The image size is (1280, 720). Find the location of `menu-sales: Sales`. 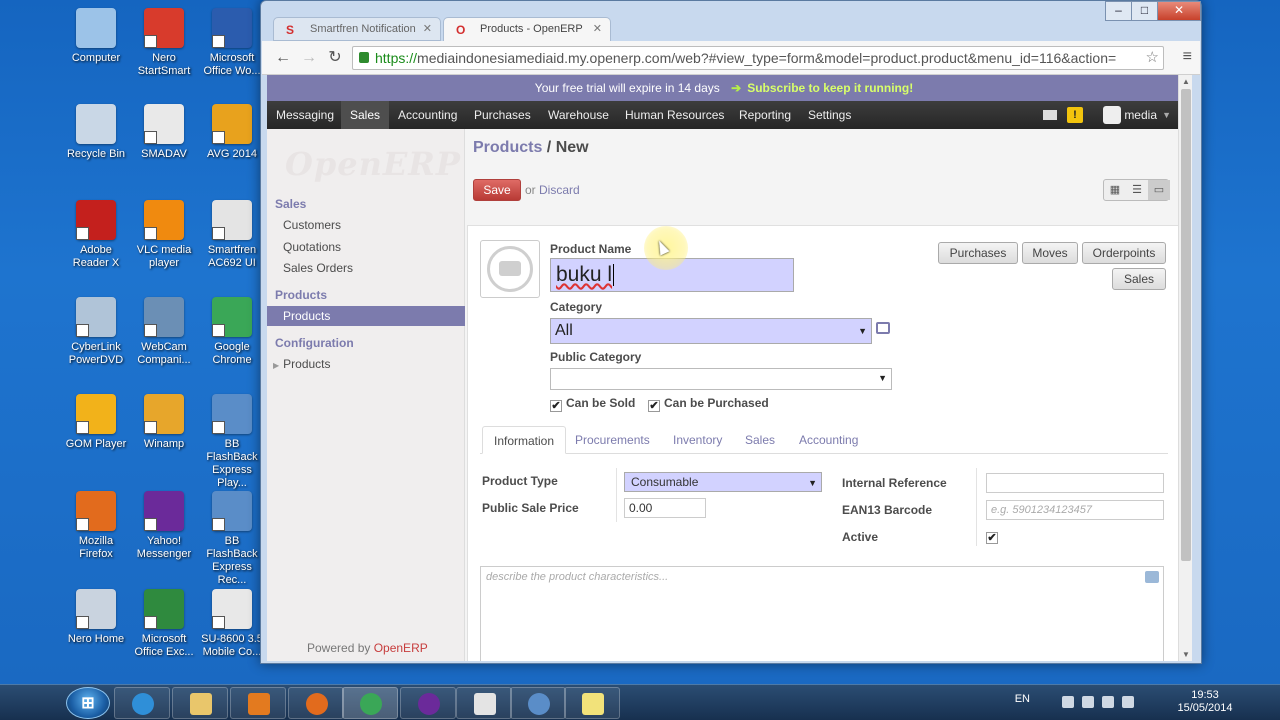

menu-sales: Sales is located at coordinates (365, 115).